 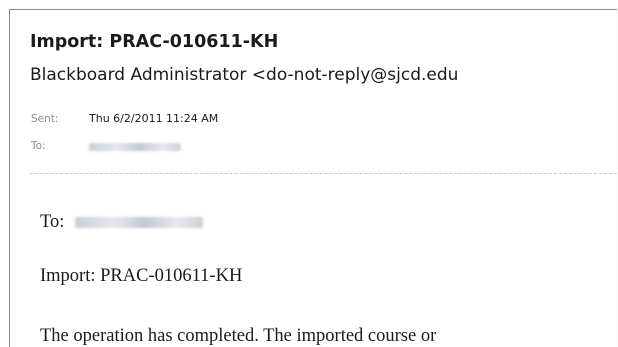 What do you see at coordinates (139, 223) in the screenshot?
I see `redacted-body-recipient` at bounding box center [139, 223].